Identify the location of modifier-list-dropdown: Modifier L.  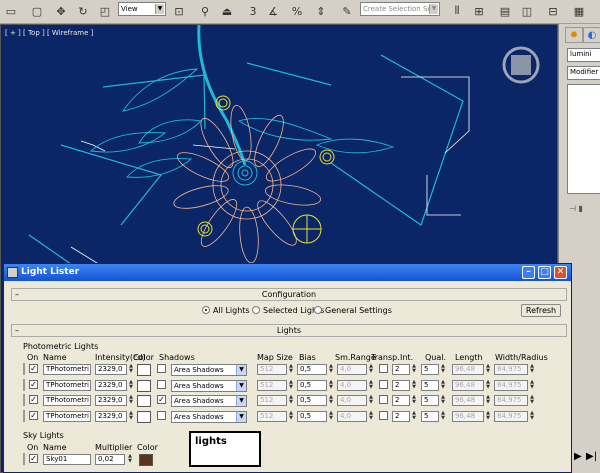
(583, 73).